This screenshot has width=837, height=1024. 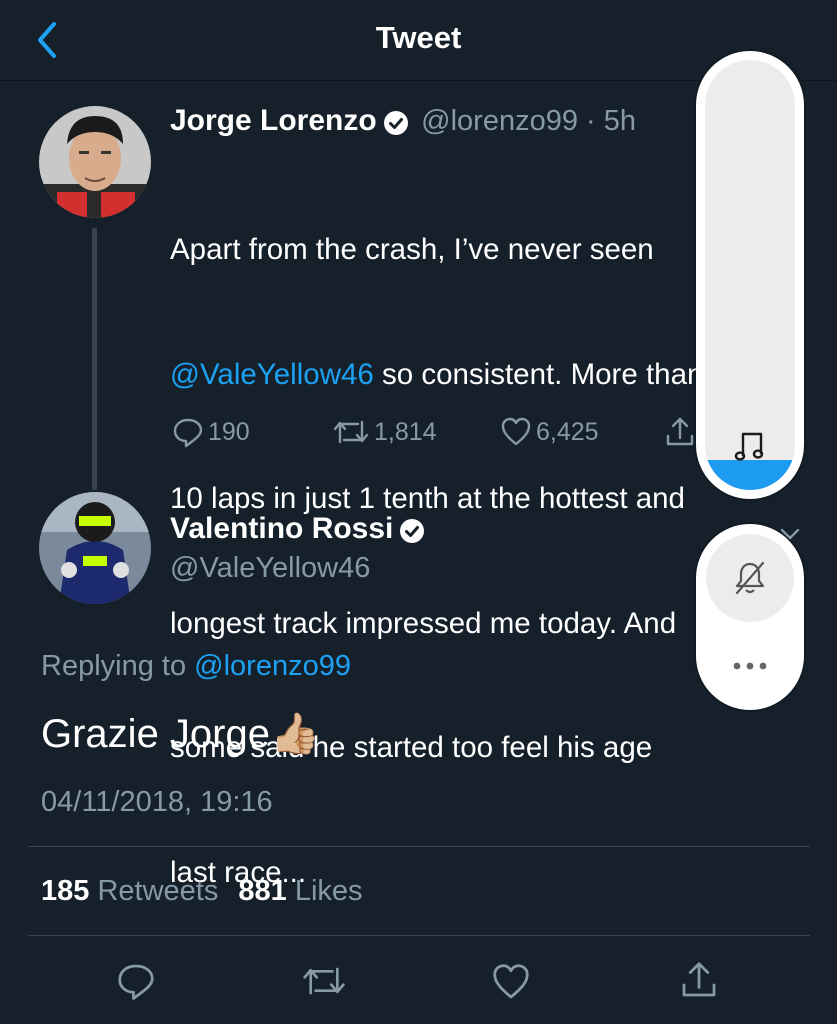 What do you see at coordinates (118, 666) in the screenshot?
I see `replying-prefix: Replying to` at bounding box center [118, 666].